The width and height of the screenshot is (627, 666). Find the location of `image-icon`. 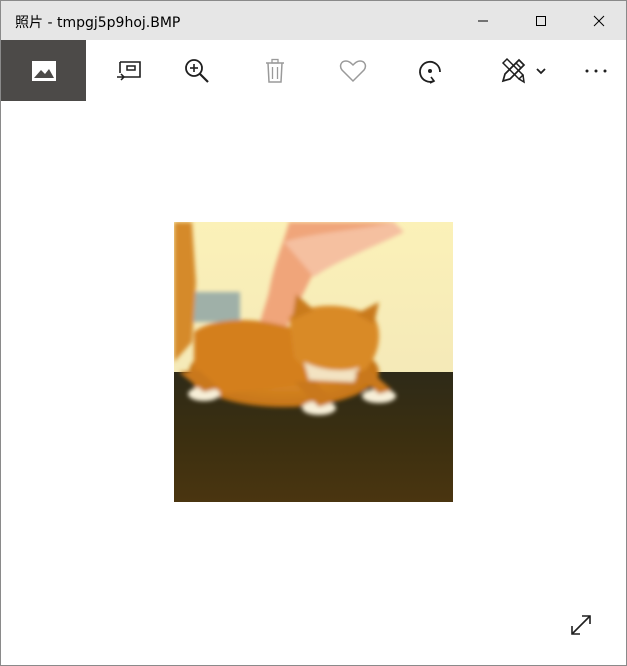

image-icon is located at coordinates (43, 70).